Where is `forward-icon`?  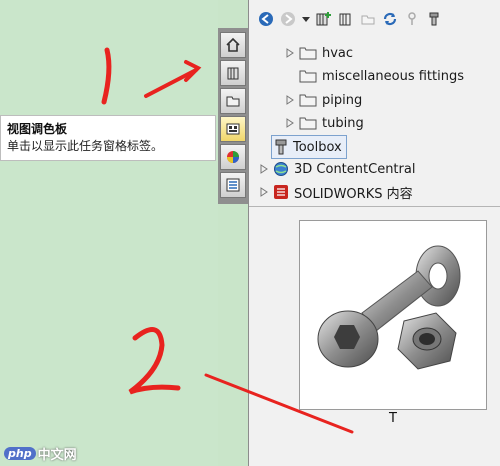
forward-icon is located at coordinates (288, 19).